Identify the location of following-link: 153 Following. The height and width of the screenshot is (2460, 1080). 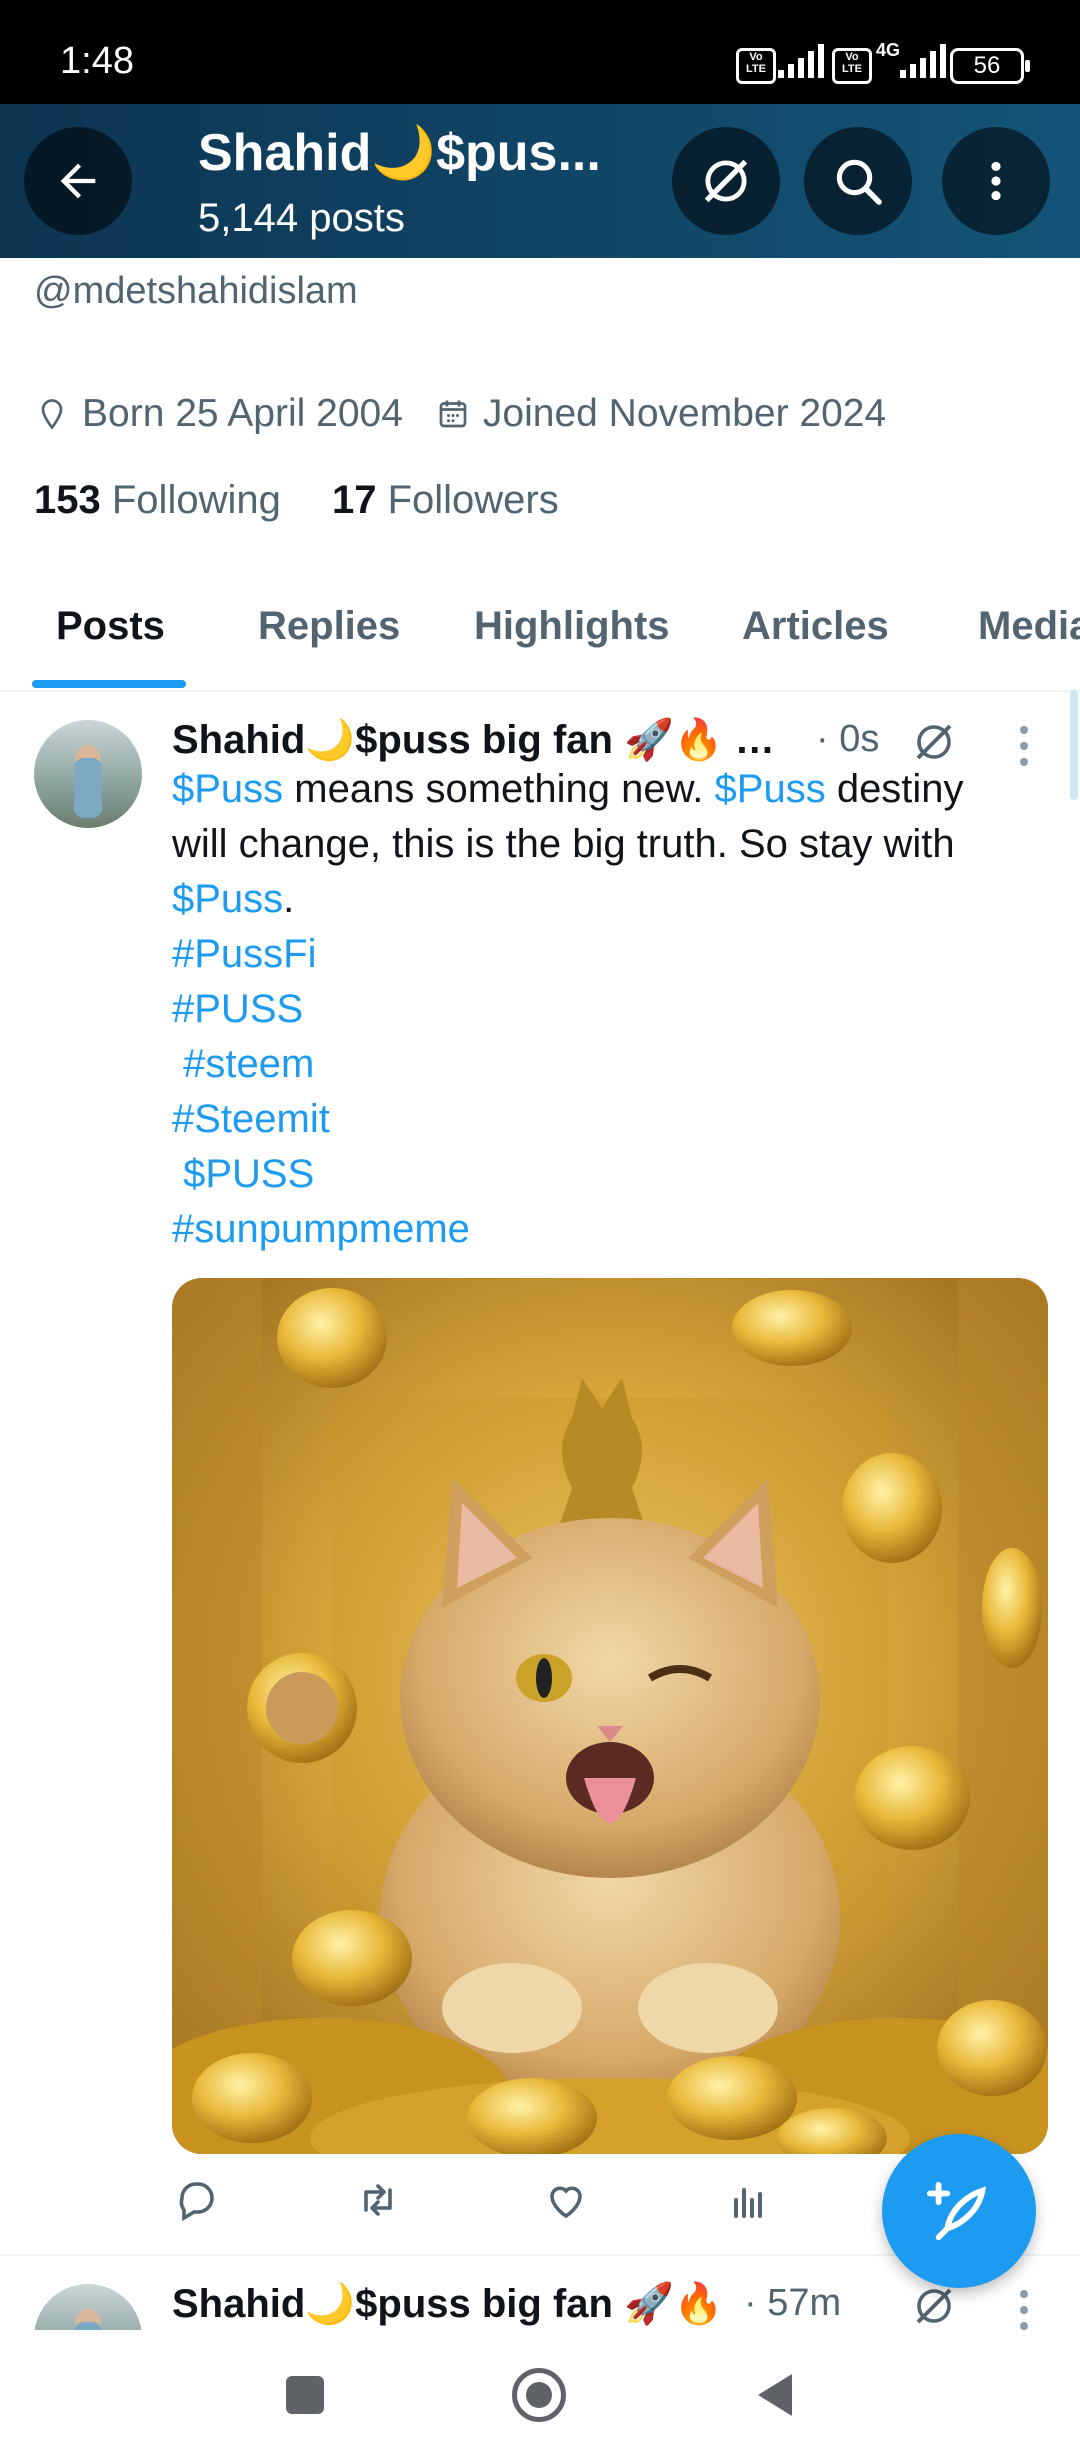
(157, 500).